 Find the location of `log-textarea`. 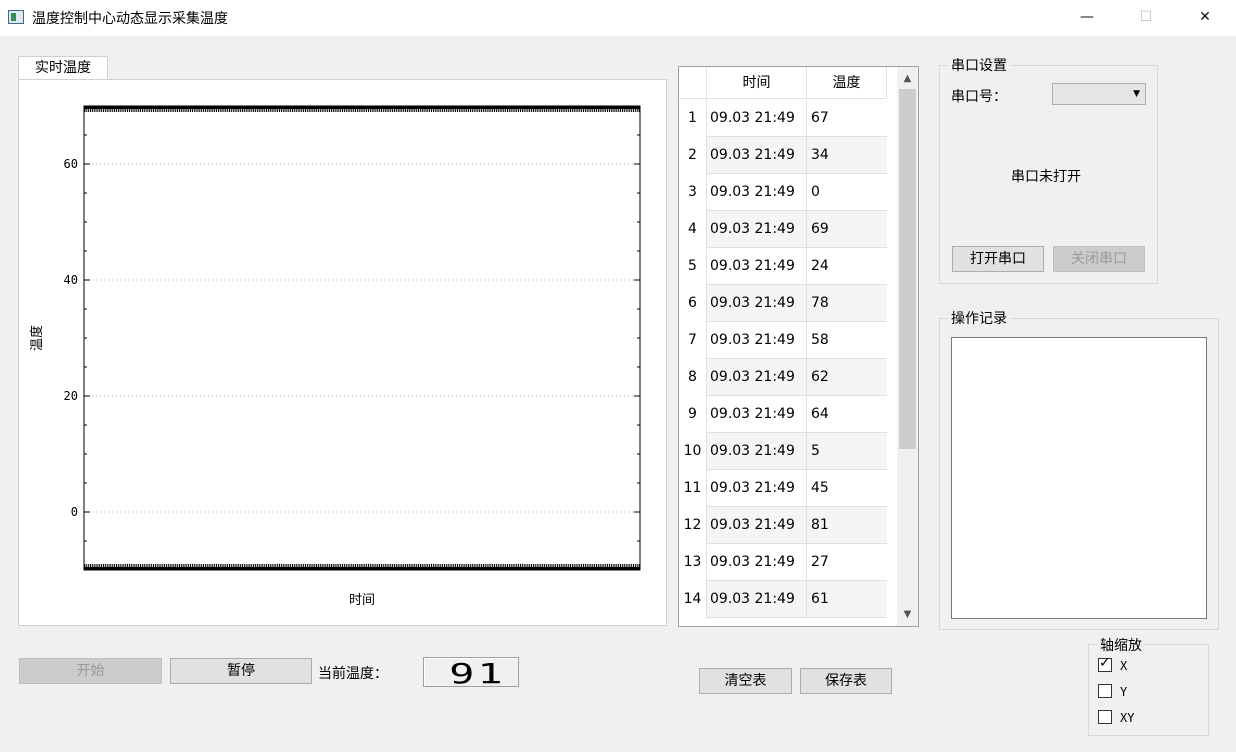

log-textarea is located at coordinates (1079, 478).